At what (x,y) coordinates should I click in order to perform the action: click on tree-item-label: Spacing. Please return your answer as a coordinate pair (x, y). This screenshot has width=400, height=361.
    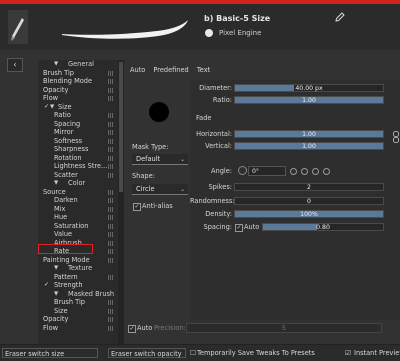
    Looking at the image, I should click on (67, 123).